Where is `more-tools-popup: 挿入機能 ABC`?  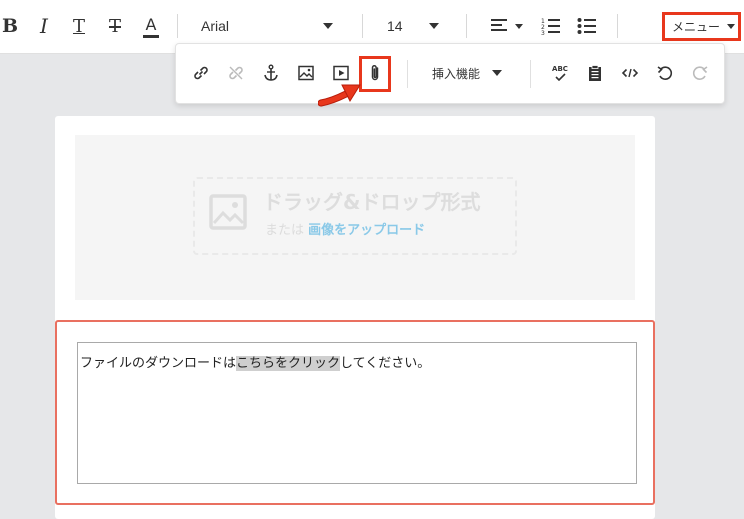 more-tools-popup: 挿入機能 ABC is located at coordinates (450, 73).